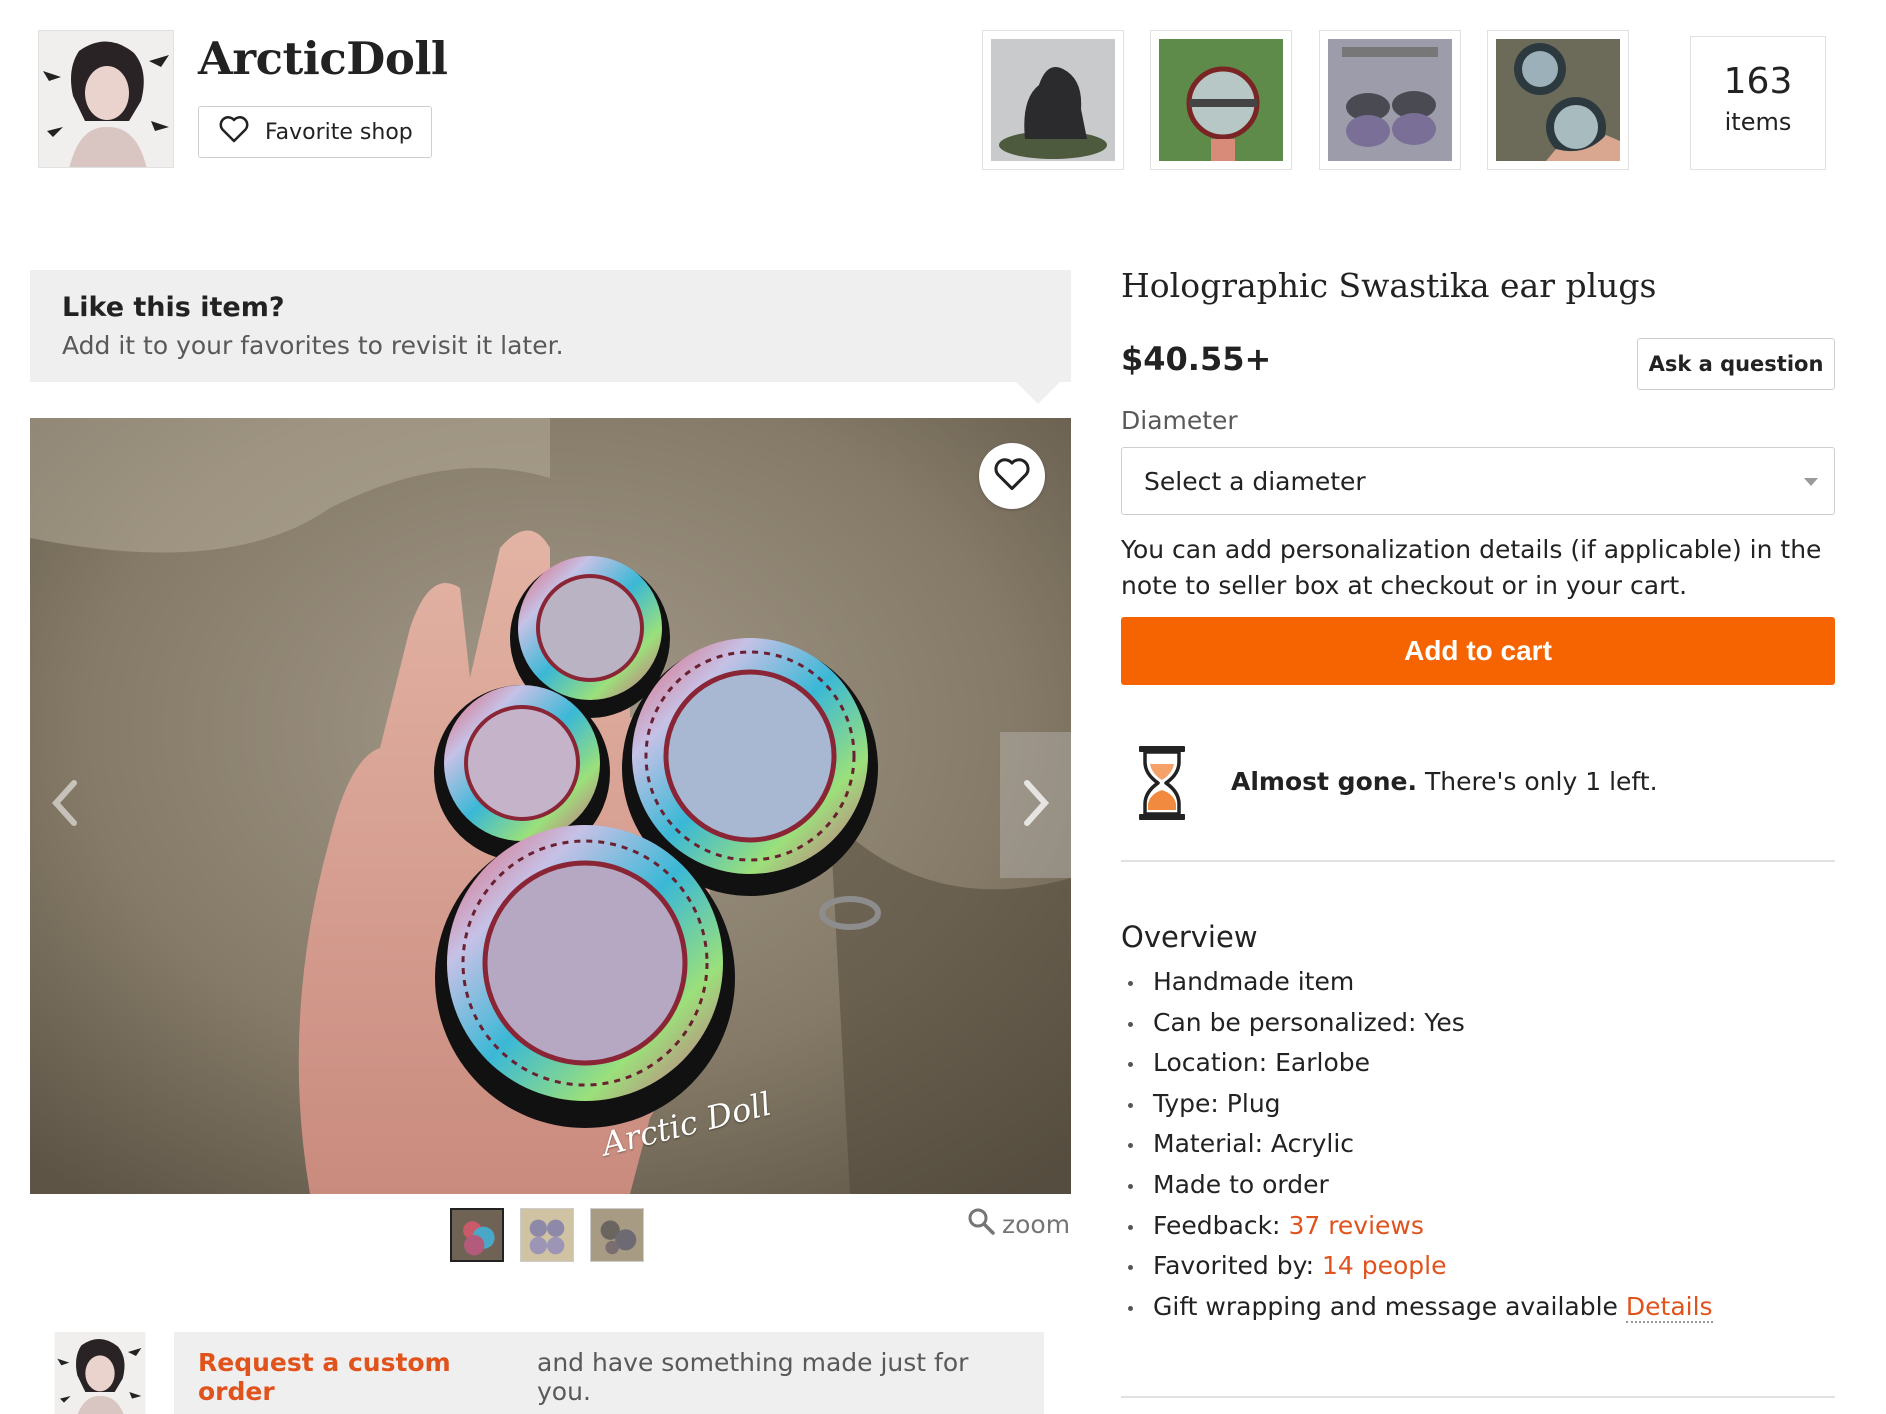 The height and width of the screenshot is (1414, 1886). I want to click on diameter-label: Diameter, so click(1179, 420).